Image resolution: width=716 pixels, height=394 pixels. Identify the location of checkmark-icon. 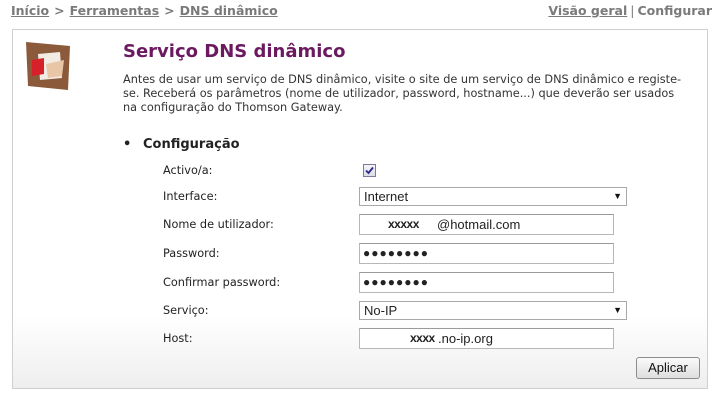
(369, 170).